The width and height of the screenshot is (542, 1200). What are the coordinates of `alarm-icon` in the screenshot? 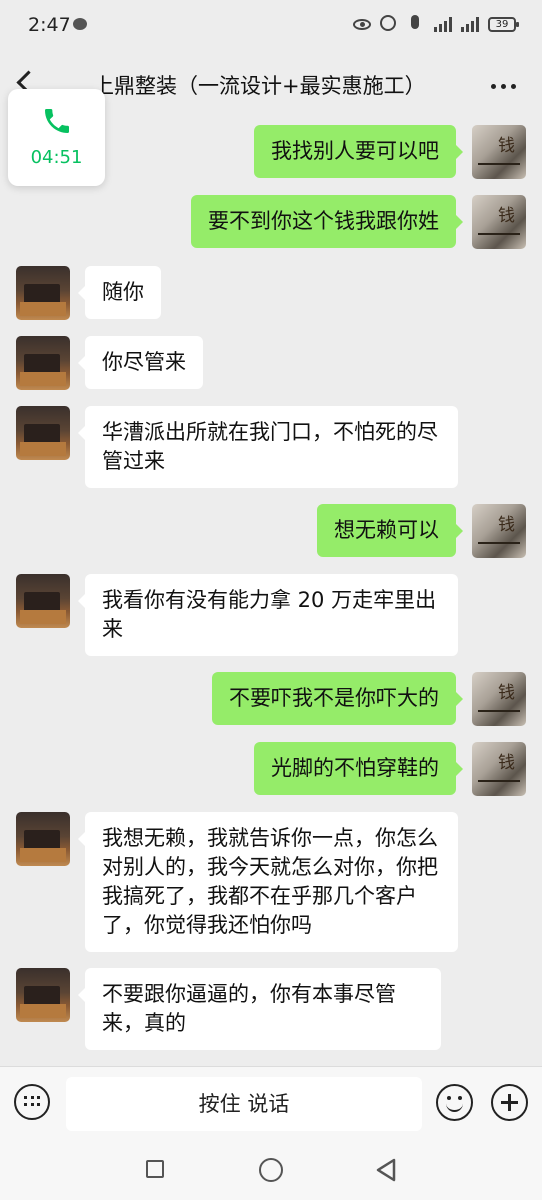 It's located at (389, 24).